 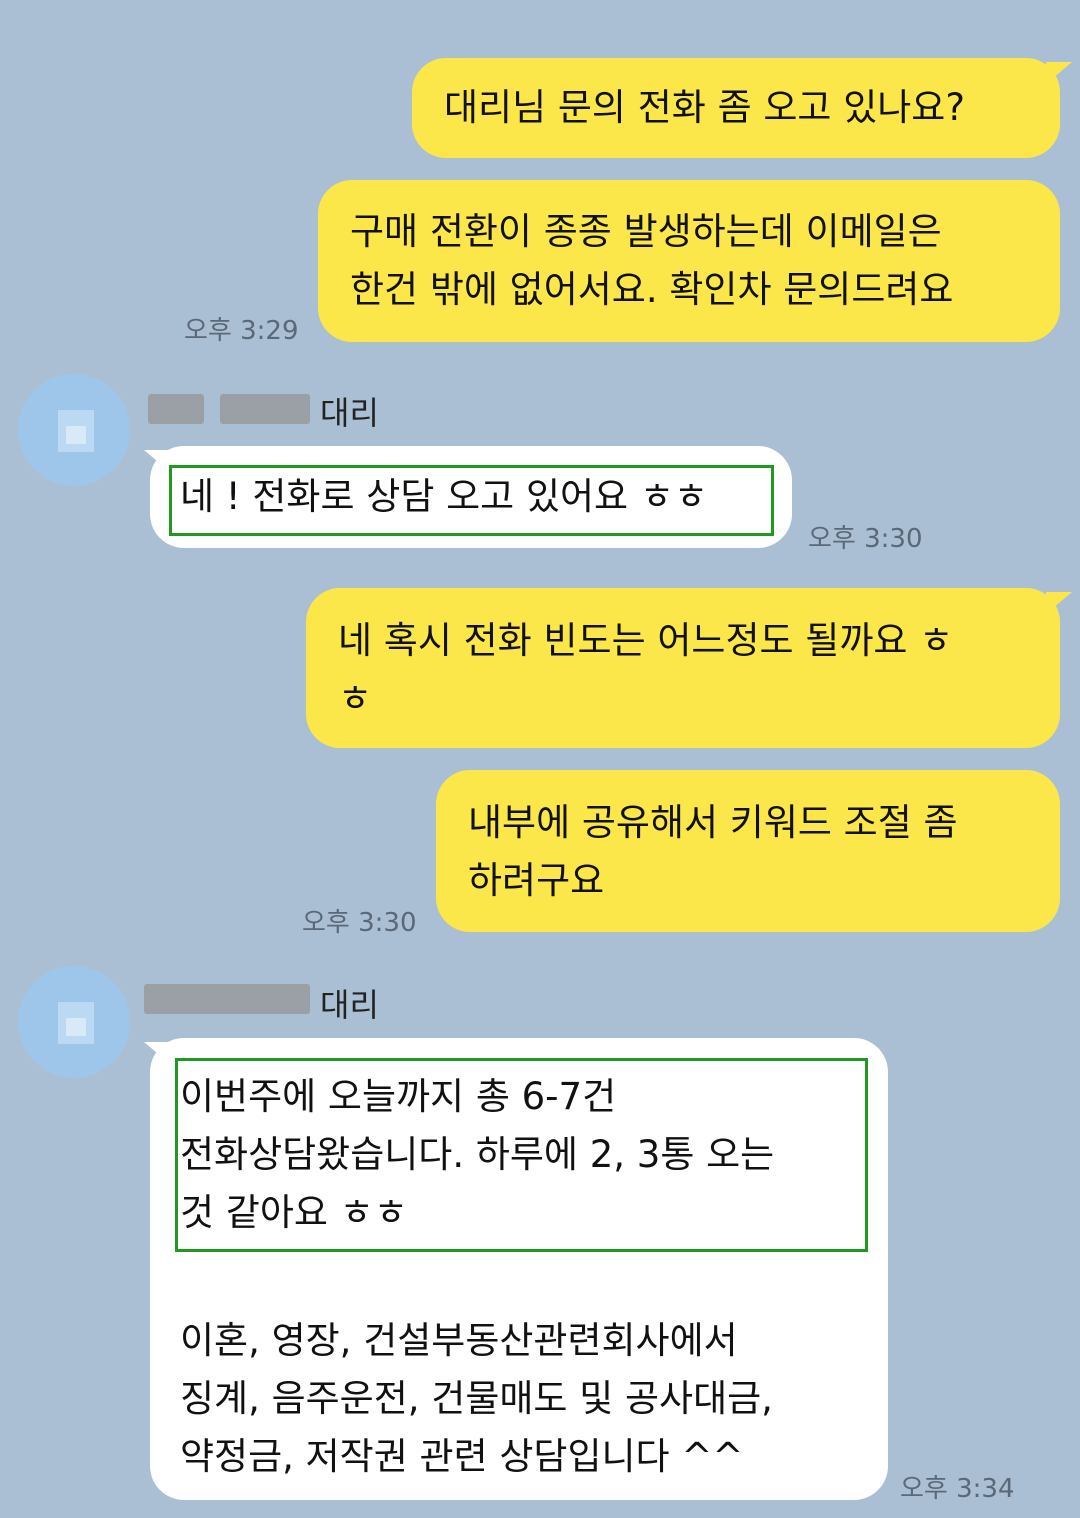 I want to click on my-message-bubble: 대리님 문의 전화 좀 오고 있나요?, so click(x=736, y=108).